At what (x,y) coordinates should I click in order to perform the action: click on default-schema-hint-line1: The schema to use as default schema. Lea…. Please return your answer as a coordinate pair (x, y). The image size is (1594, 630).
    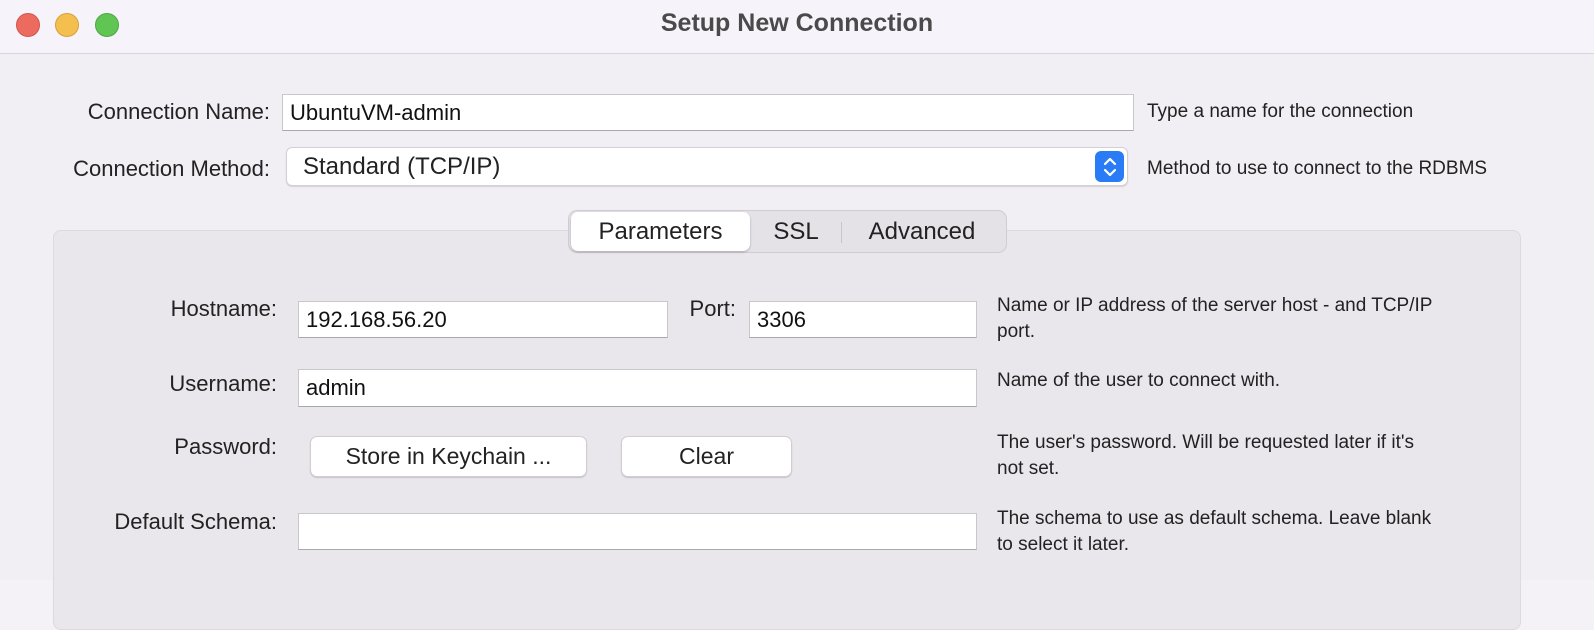
    Looking at the image, I should click on (1214, 518).